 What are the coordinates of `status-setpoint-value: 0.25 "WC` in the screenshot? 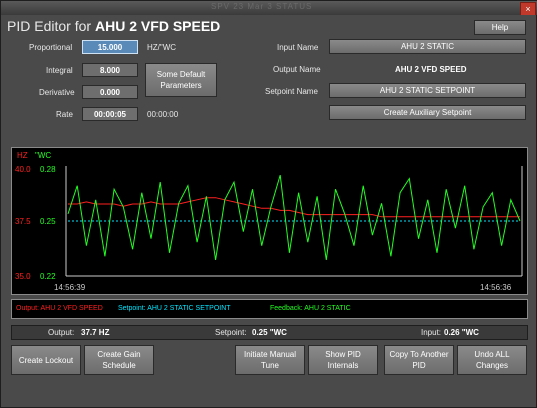 It's located at (269, 332).